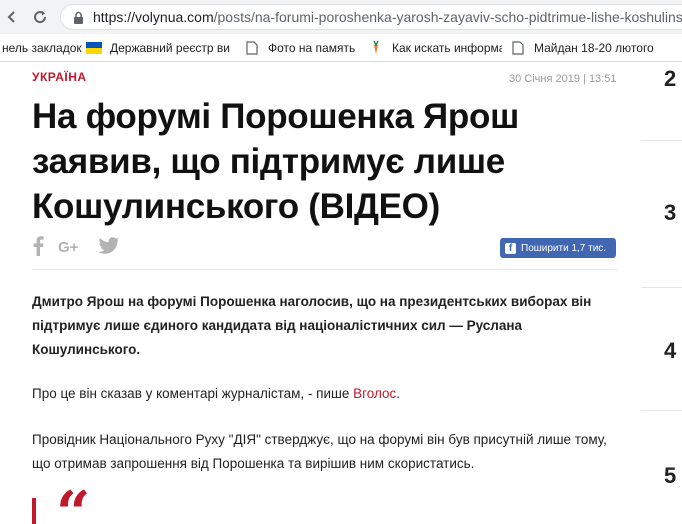  Describe the element at coordinates (34, 511) in the screenshot. I see `quote-bar` at that location.